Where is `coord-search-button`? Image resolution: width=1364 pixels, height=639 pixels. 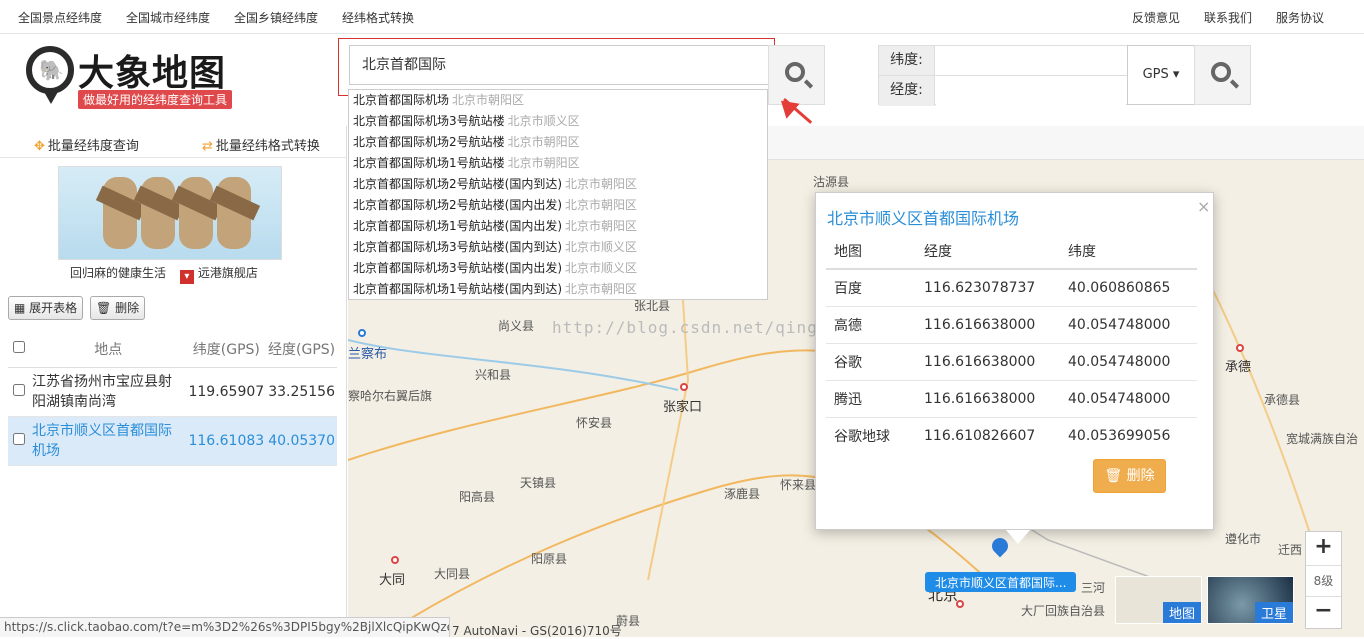 coord-search-button is located at coordinates (1222, 75).